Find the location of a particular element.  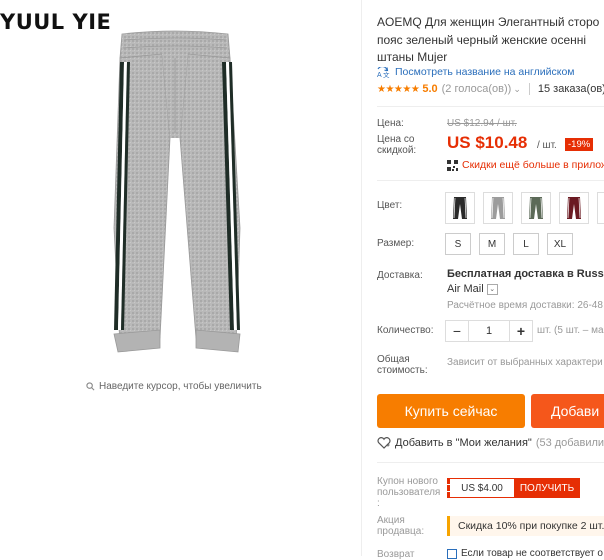

svg-text: A is located at coordinates (379, 75).